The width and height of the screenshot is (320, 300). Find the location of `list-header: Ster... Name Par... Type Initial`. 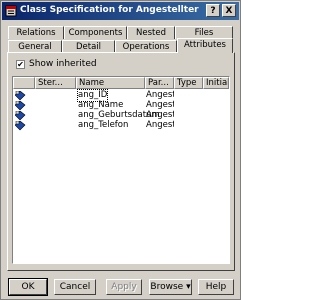

list-header: Ster... Name Par... Type Initial is located at coordinates (121, 83).